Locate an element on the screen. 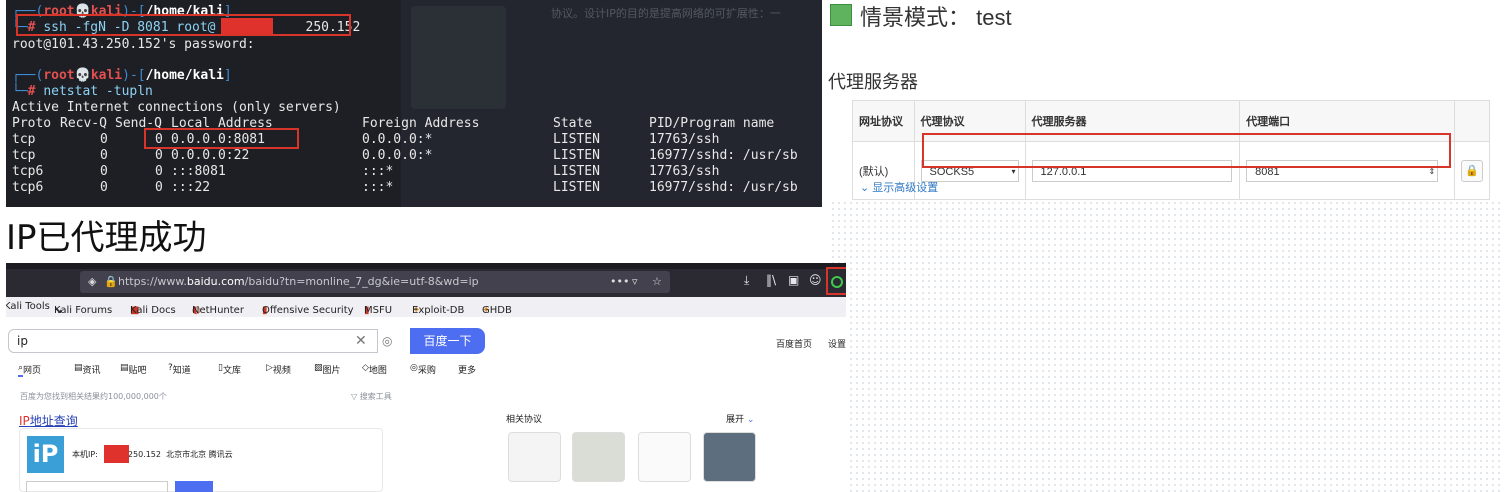  highlight-box-ssh is located at coordinates (183, 25).